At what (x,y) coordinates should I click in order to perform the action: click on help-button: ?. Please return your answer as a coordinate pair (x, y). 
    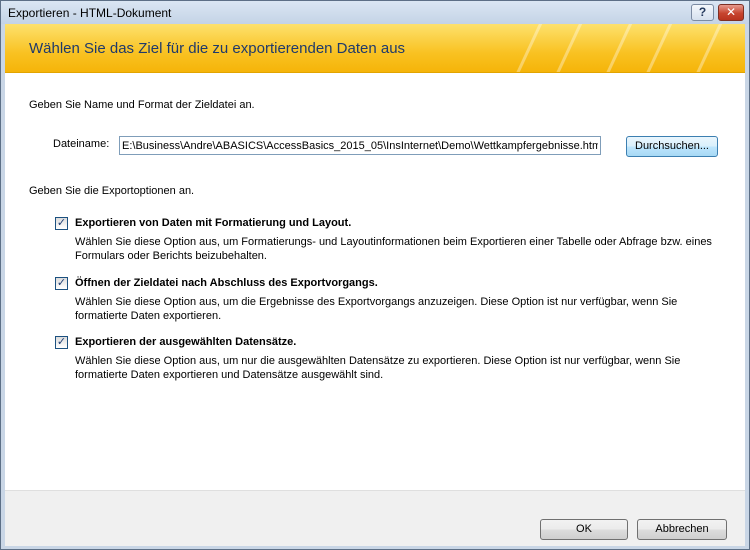
    Looking at the image, I should click on (702, 12).